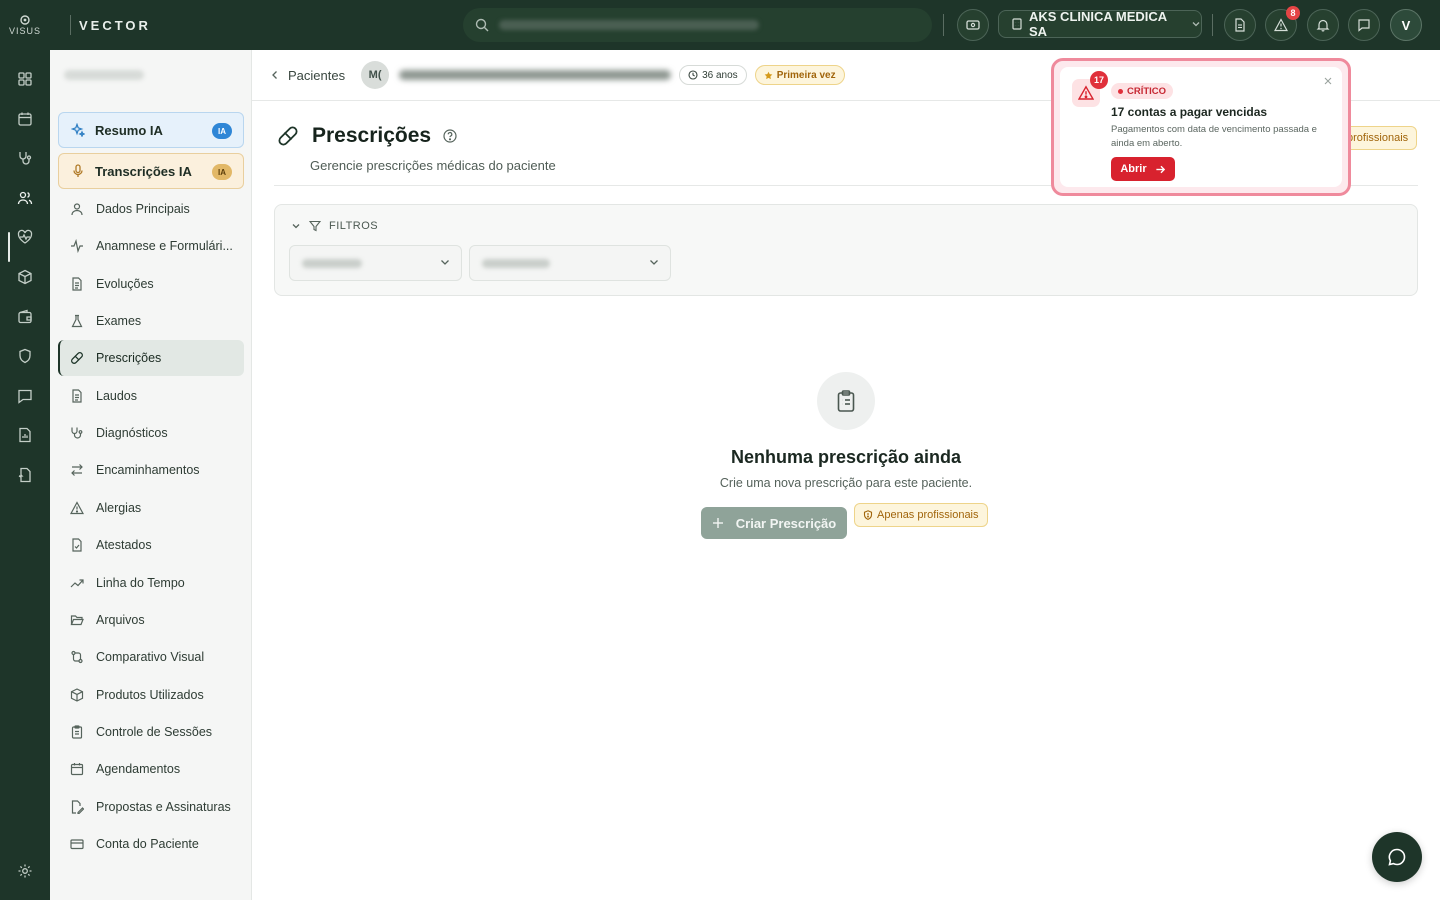 Image resolution: width=1440 pixels, height=900 pixels. What do you see at coordinates (25, 356) in the screenshot?
I see `rail-security` at bounding box center [25, 356].